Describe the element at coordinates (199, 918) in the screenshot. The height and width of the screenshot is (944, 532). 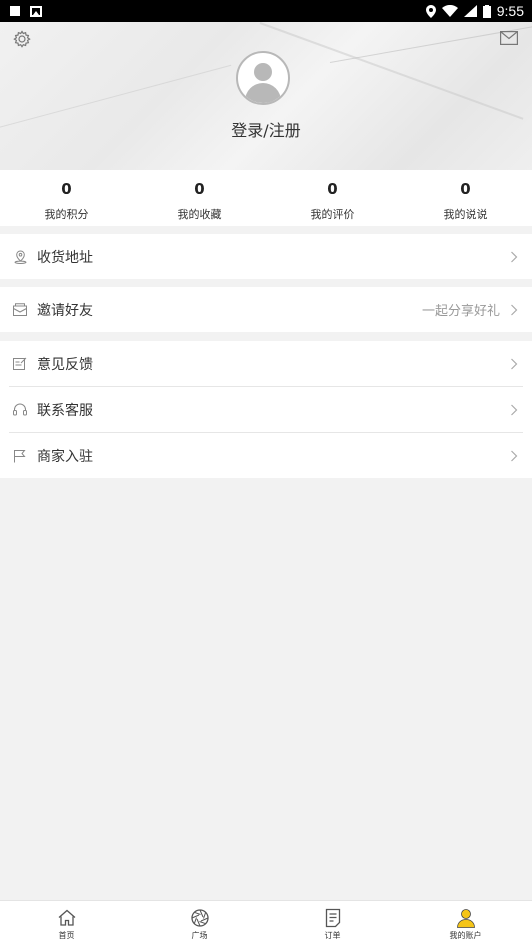
I see `aperture-icon` at that location.